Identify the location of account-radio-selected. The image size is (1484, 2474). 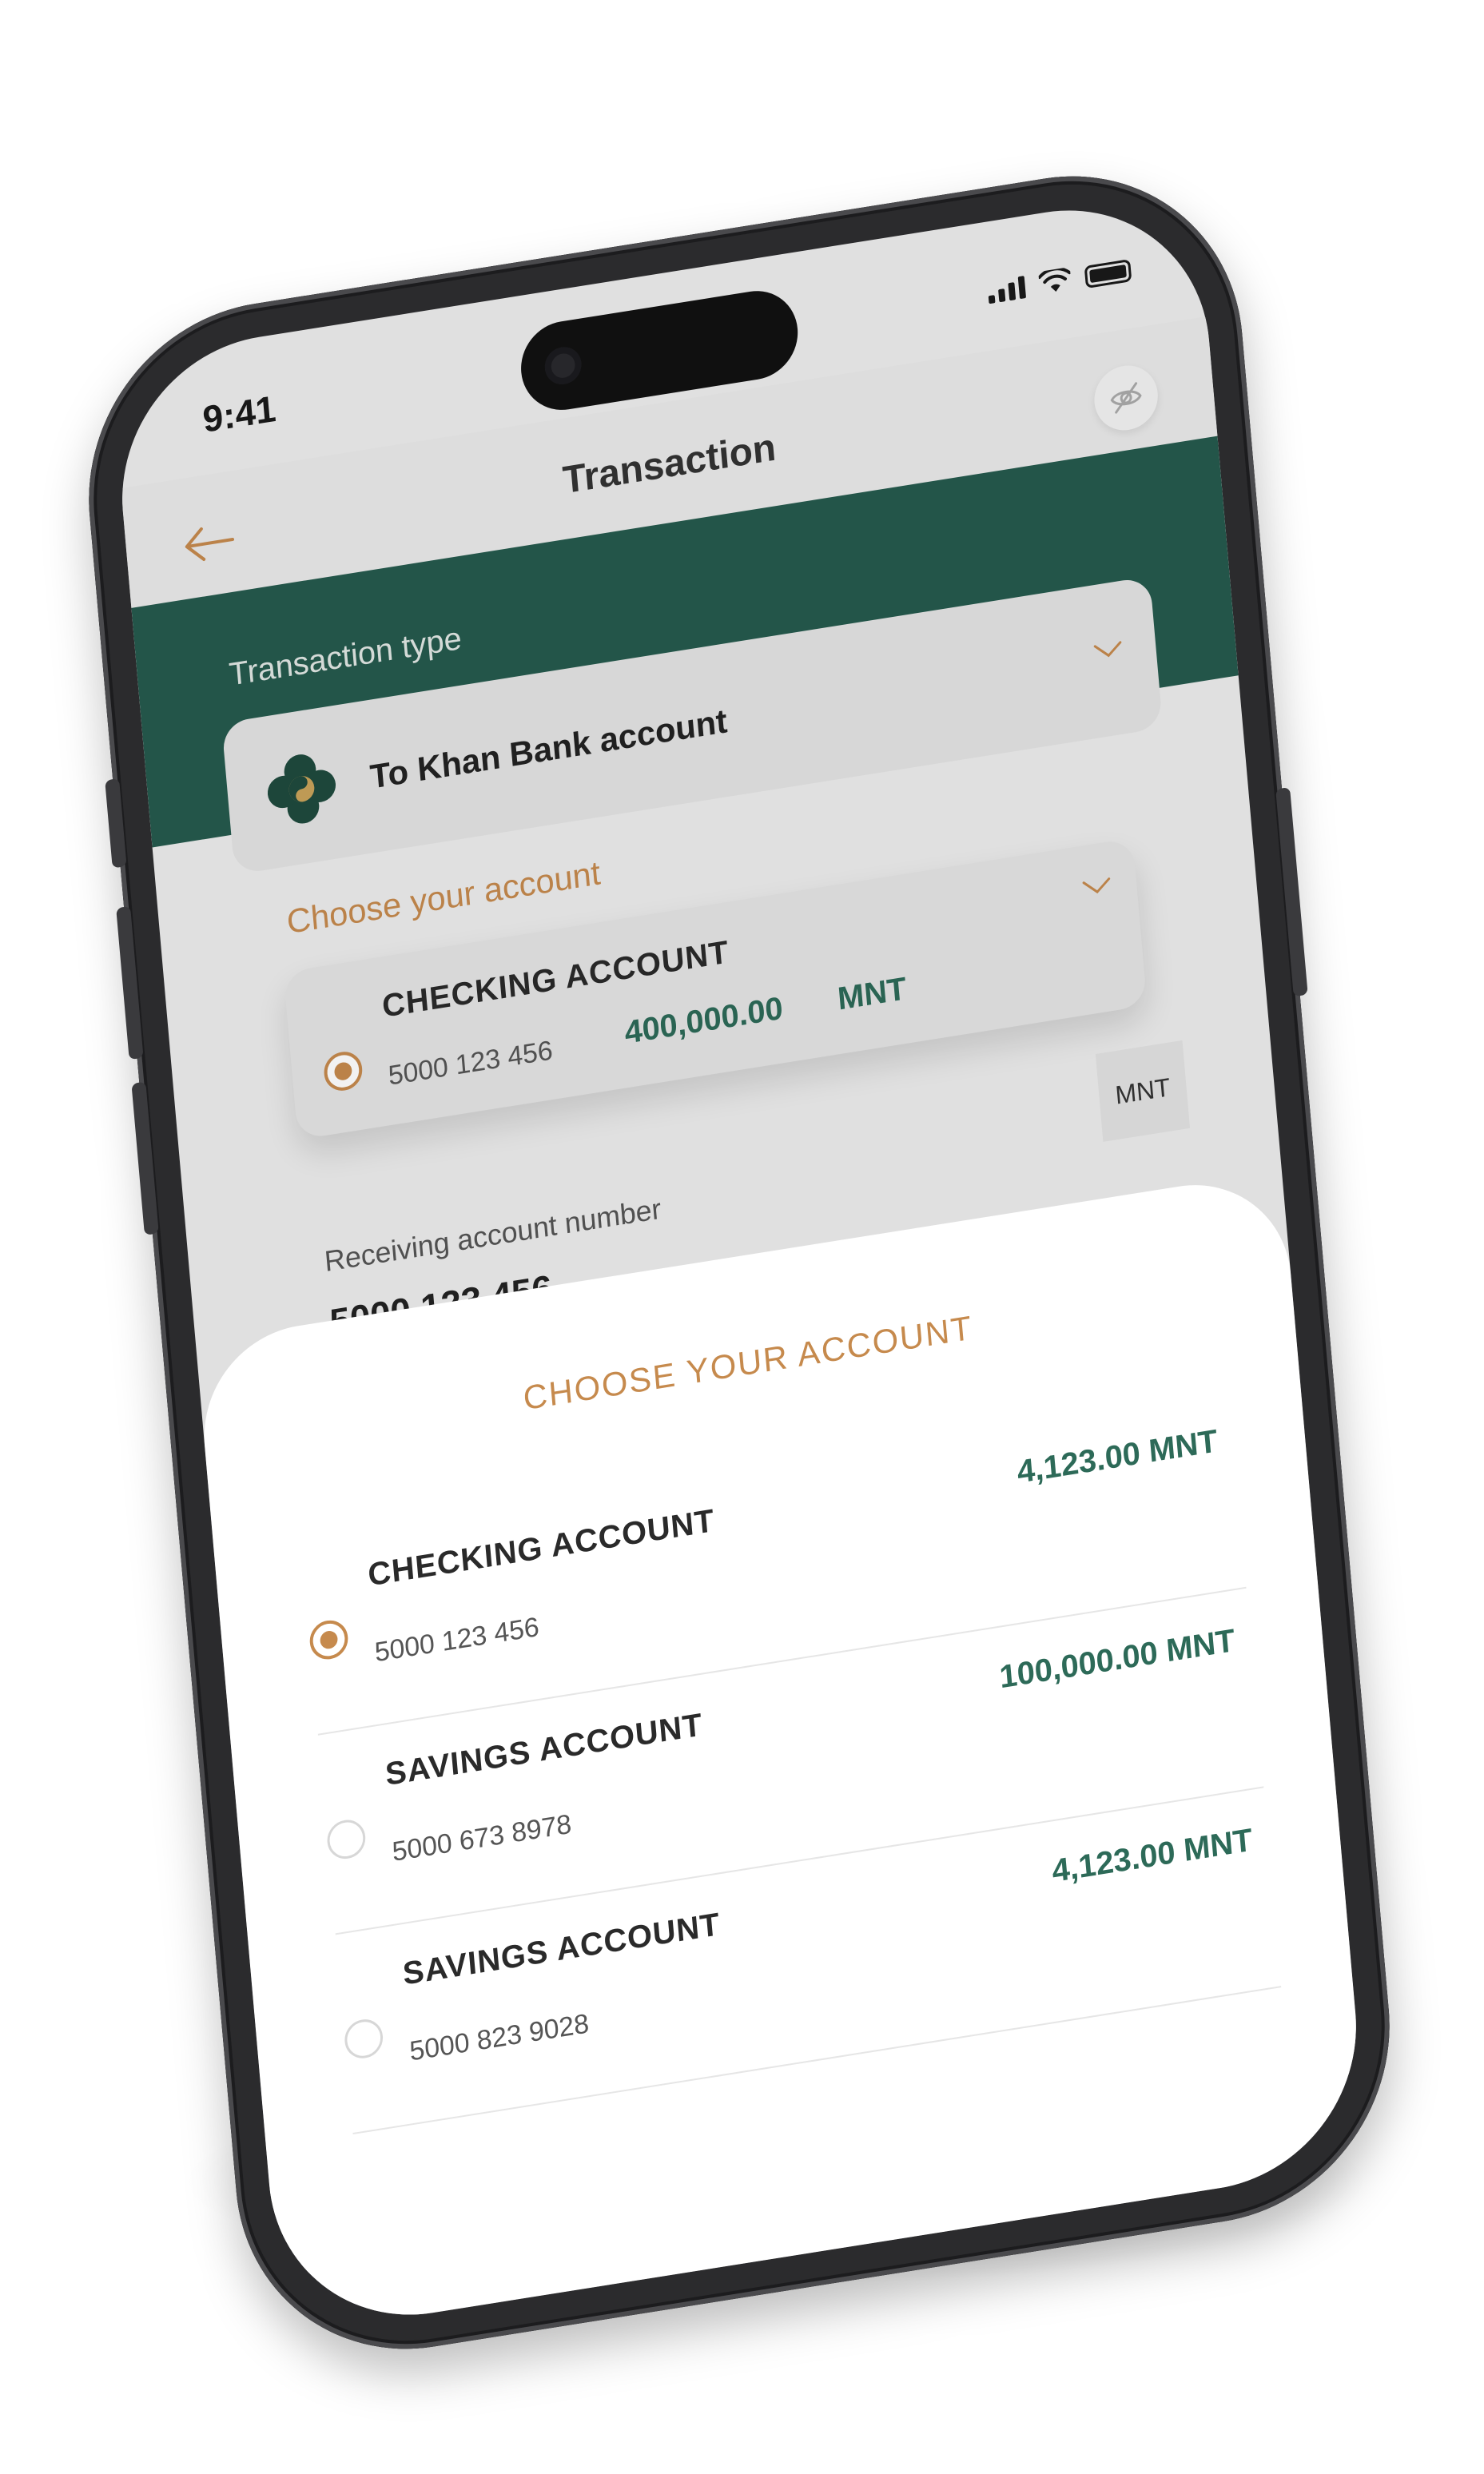
(329, 1639).